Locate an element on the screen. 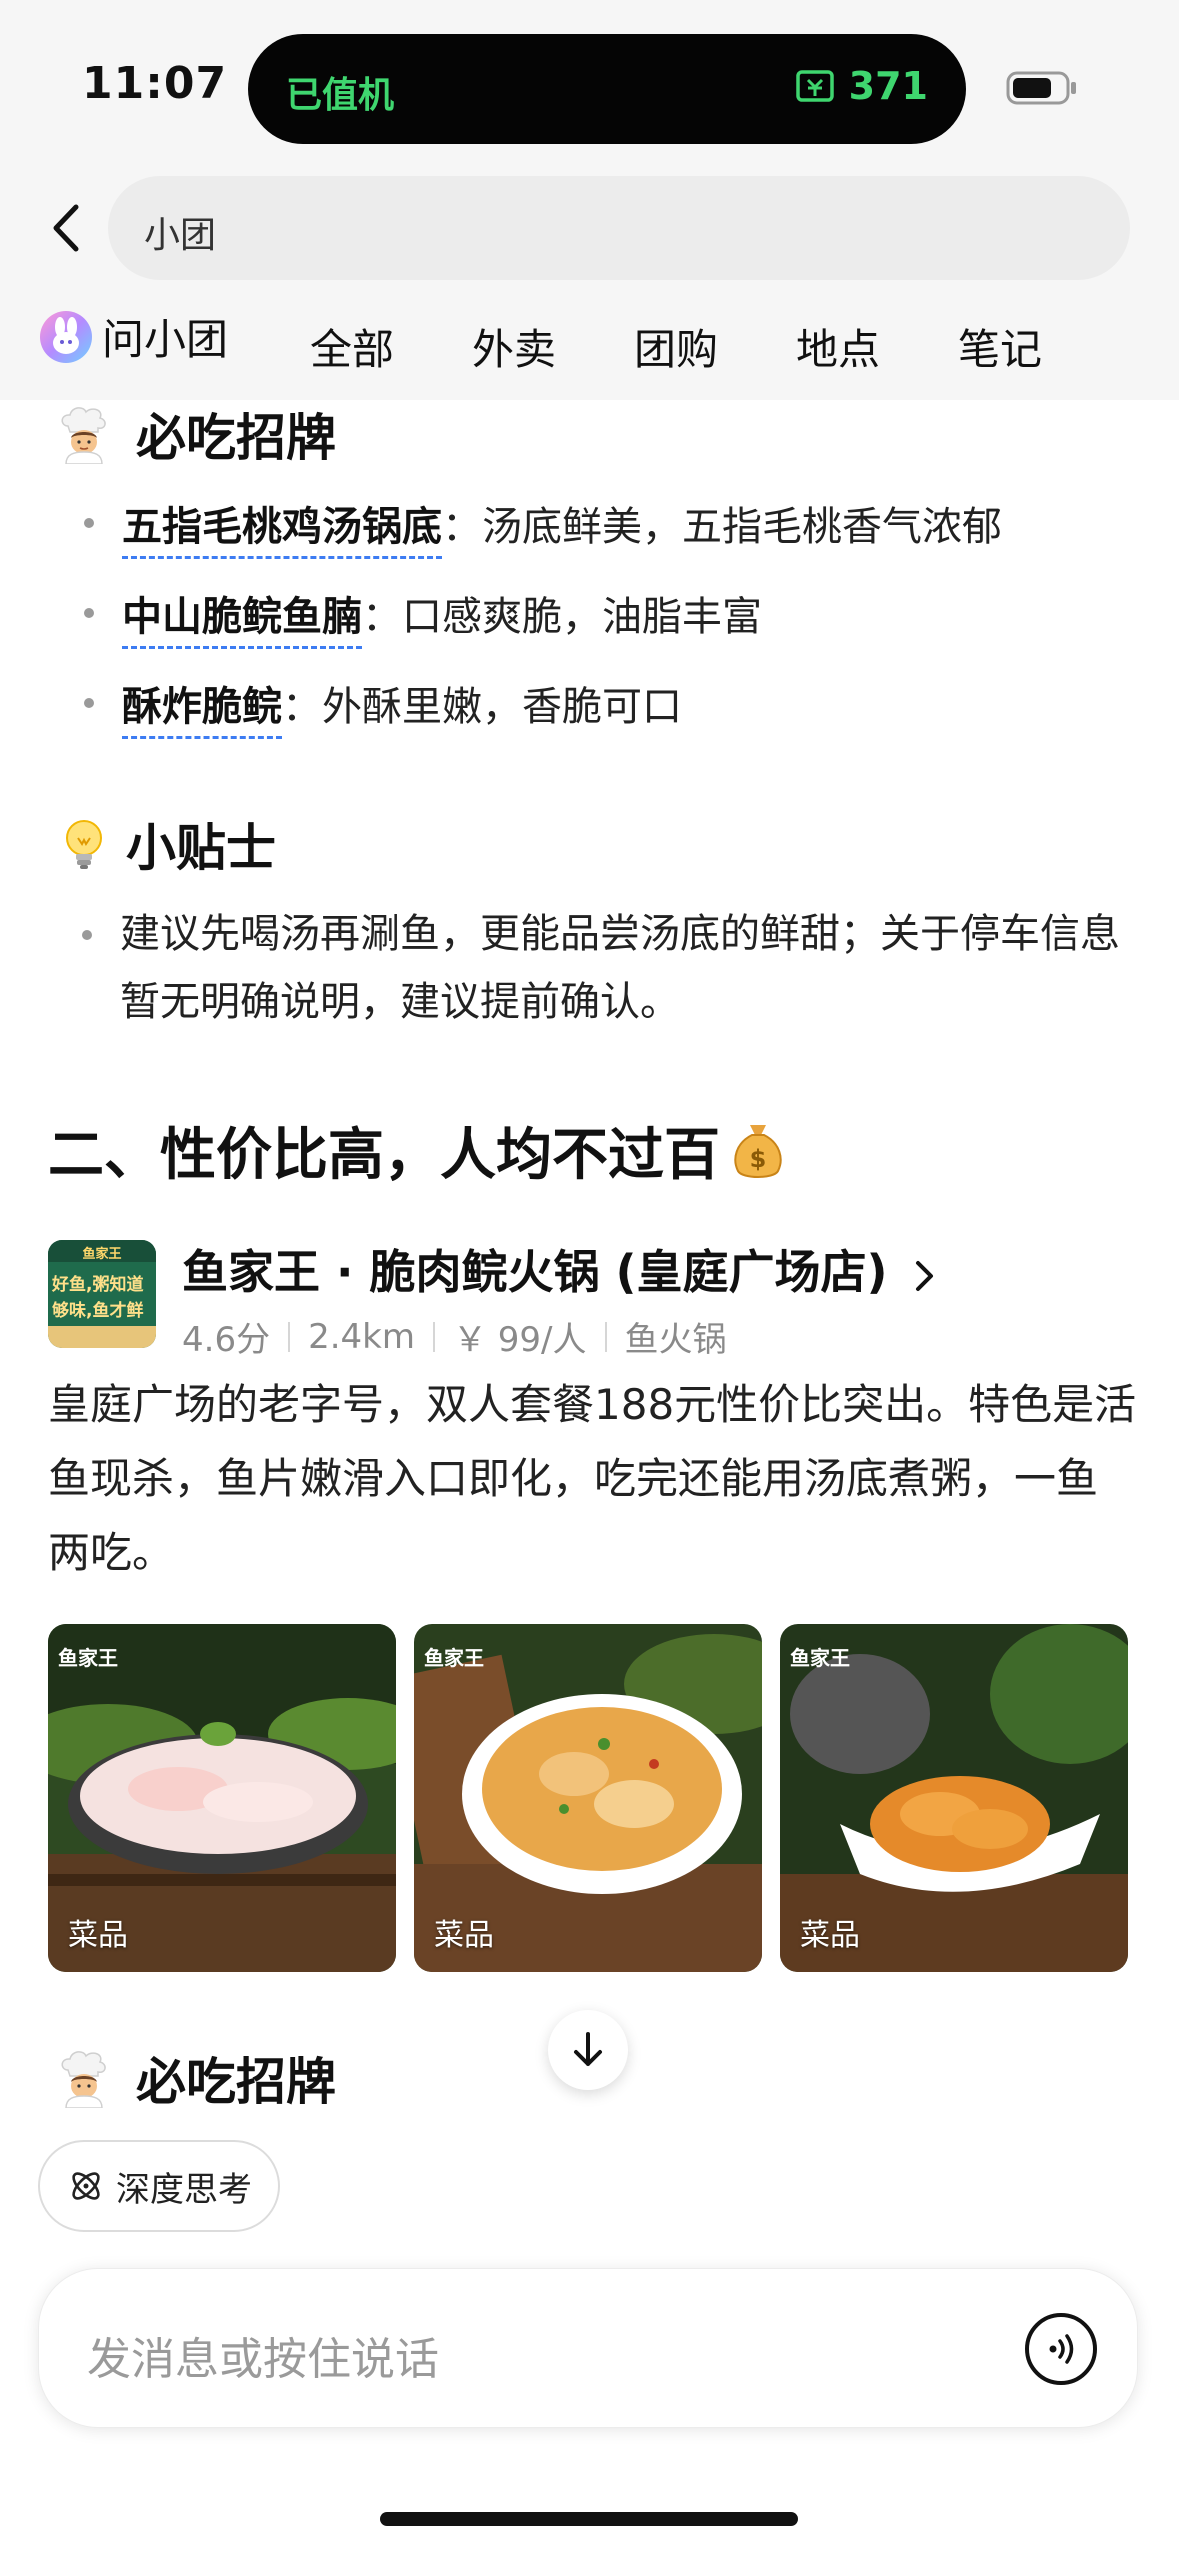  dish-photo-1: 鱼家王 菜品 is located at coordinates (222, 1798).